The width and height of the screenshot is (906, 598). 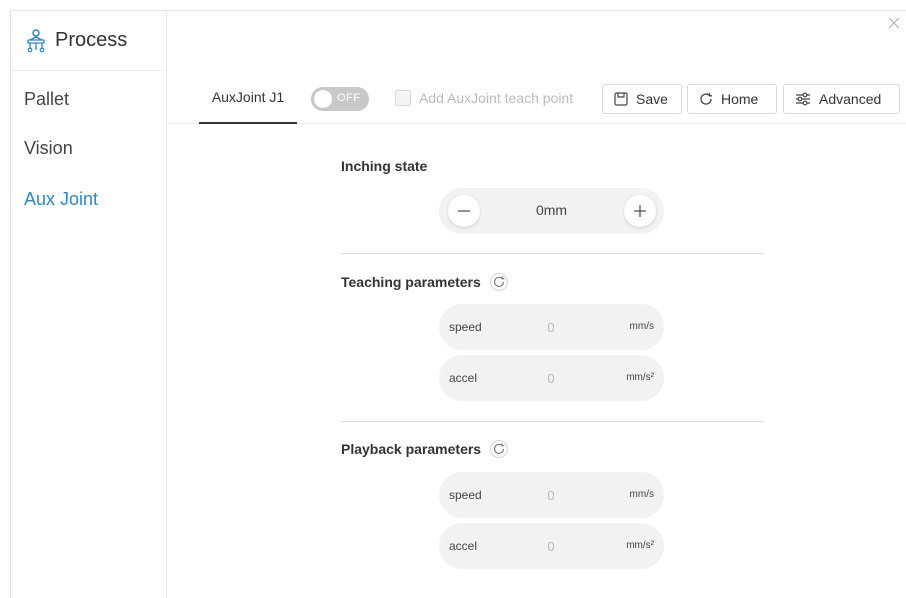 I want to click on playback-speed-unit: mm/s, so click(x=641, y=494).